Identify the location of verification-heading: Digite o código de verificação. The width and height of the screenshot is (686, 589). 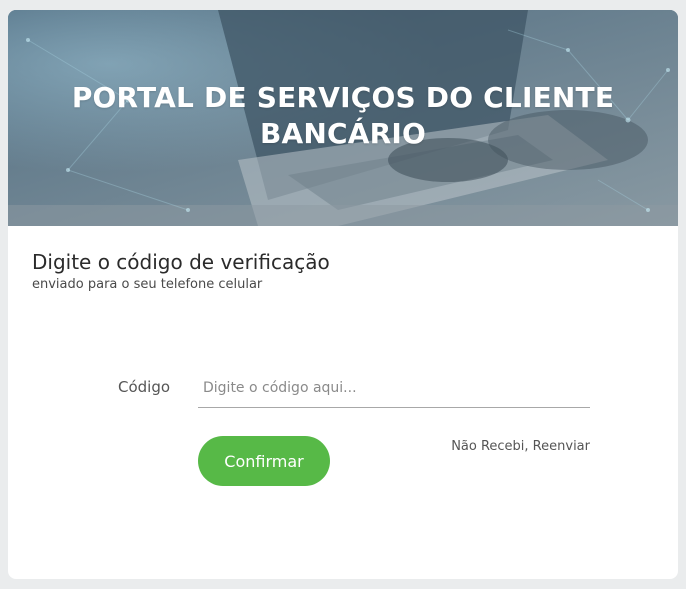
(181, 262).